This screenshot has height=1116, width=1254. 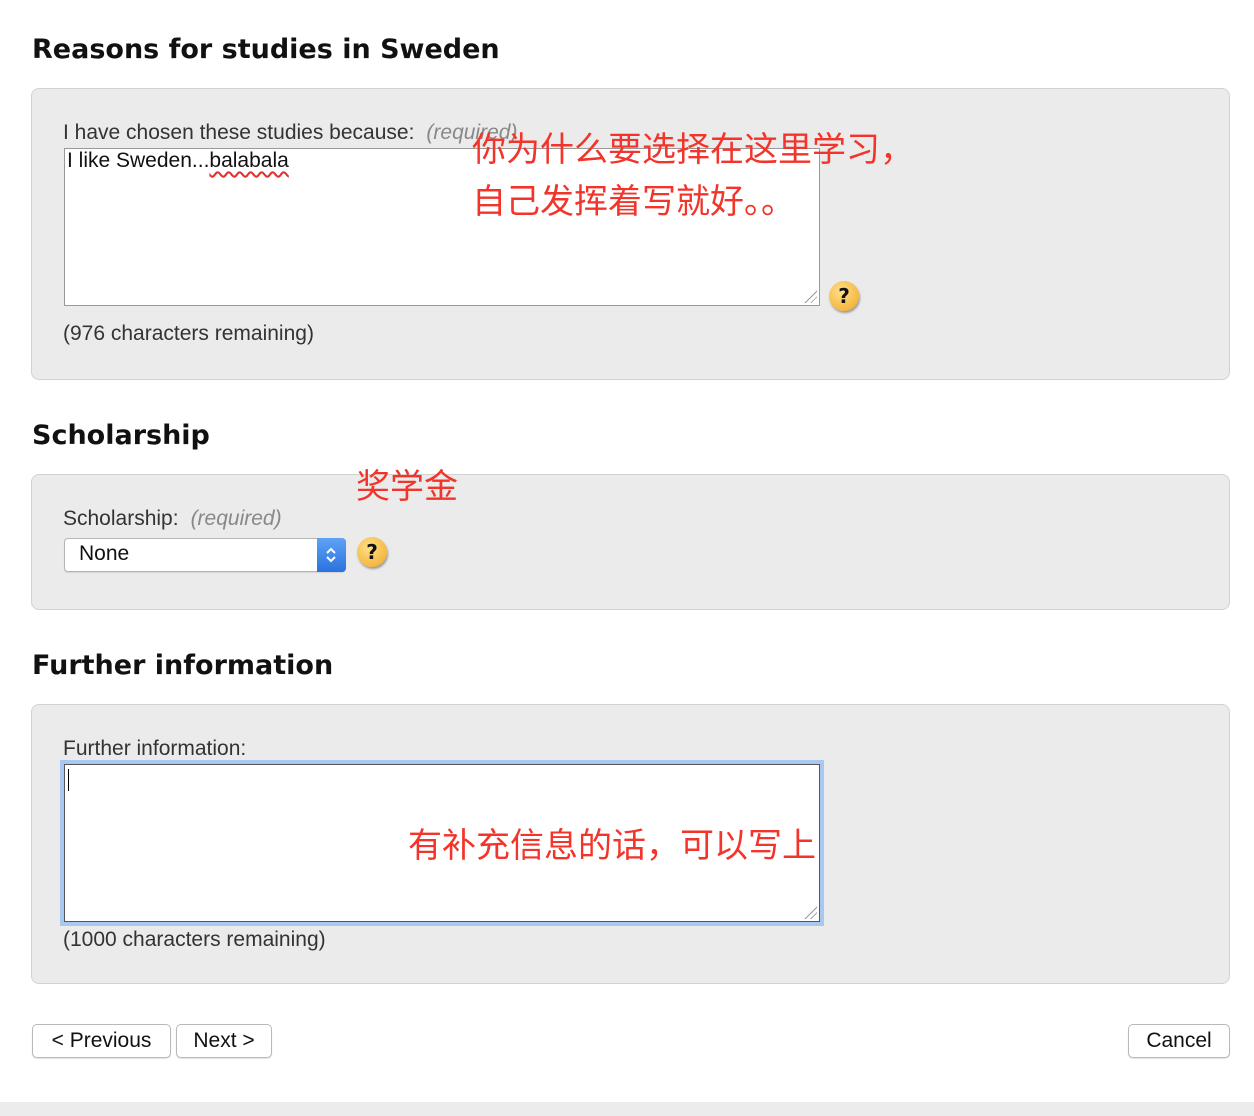 I want to click on section-title-further: Further information, so click(x=183, y=665).